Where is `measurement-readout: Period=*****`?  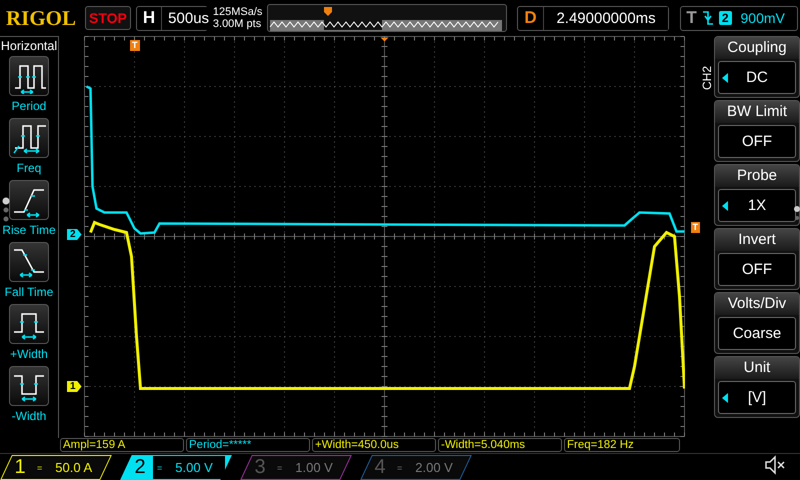
measurement-readout: Period=***** is located at coordinates (248, 445).